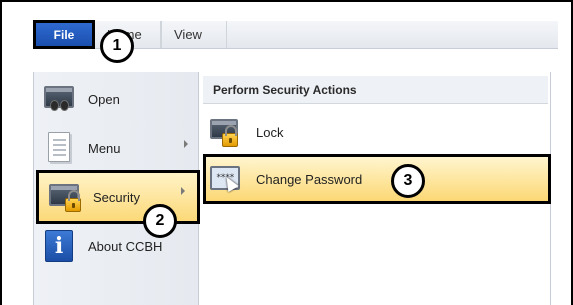 Image resolution: width=573 pixels, height=305 pixels. What do you see at coordinates (160, 221) in the screenshot?
I see `callout-2: 2` at bounding box center [160, 221].